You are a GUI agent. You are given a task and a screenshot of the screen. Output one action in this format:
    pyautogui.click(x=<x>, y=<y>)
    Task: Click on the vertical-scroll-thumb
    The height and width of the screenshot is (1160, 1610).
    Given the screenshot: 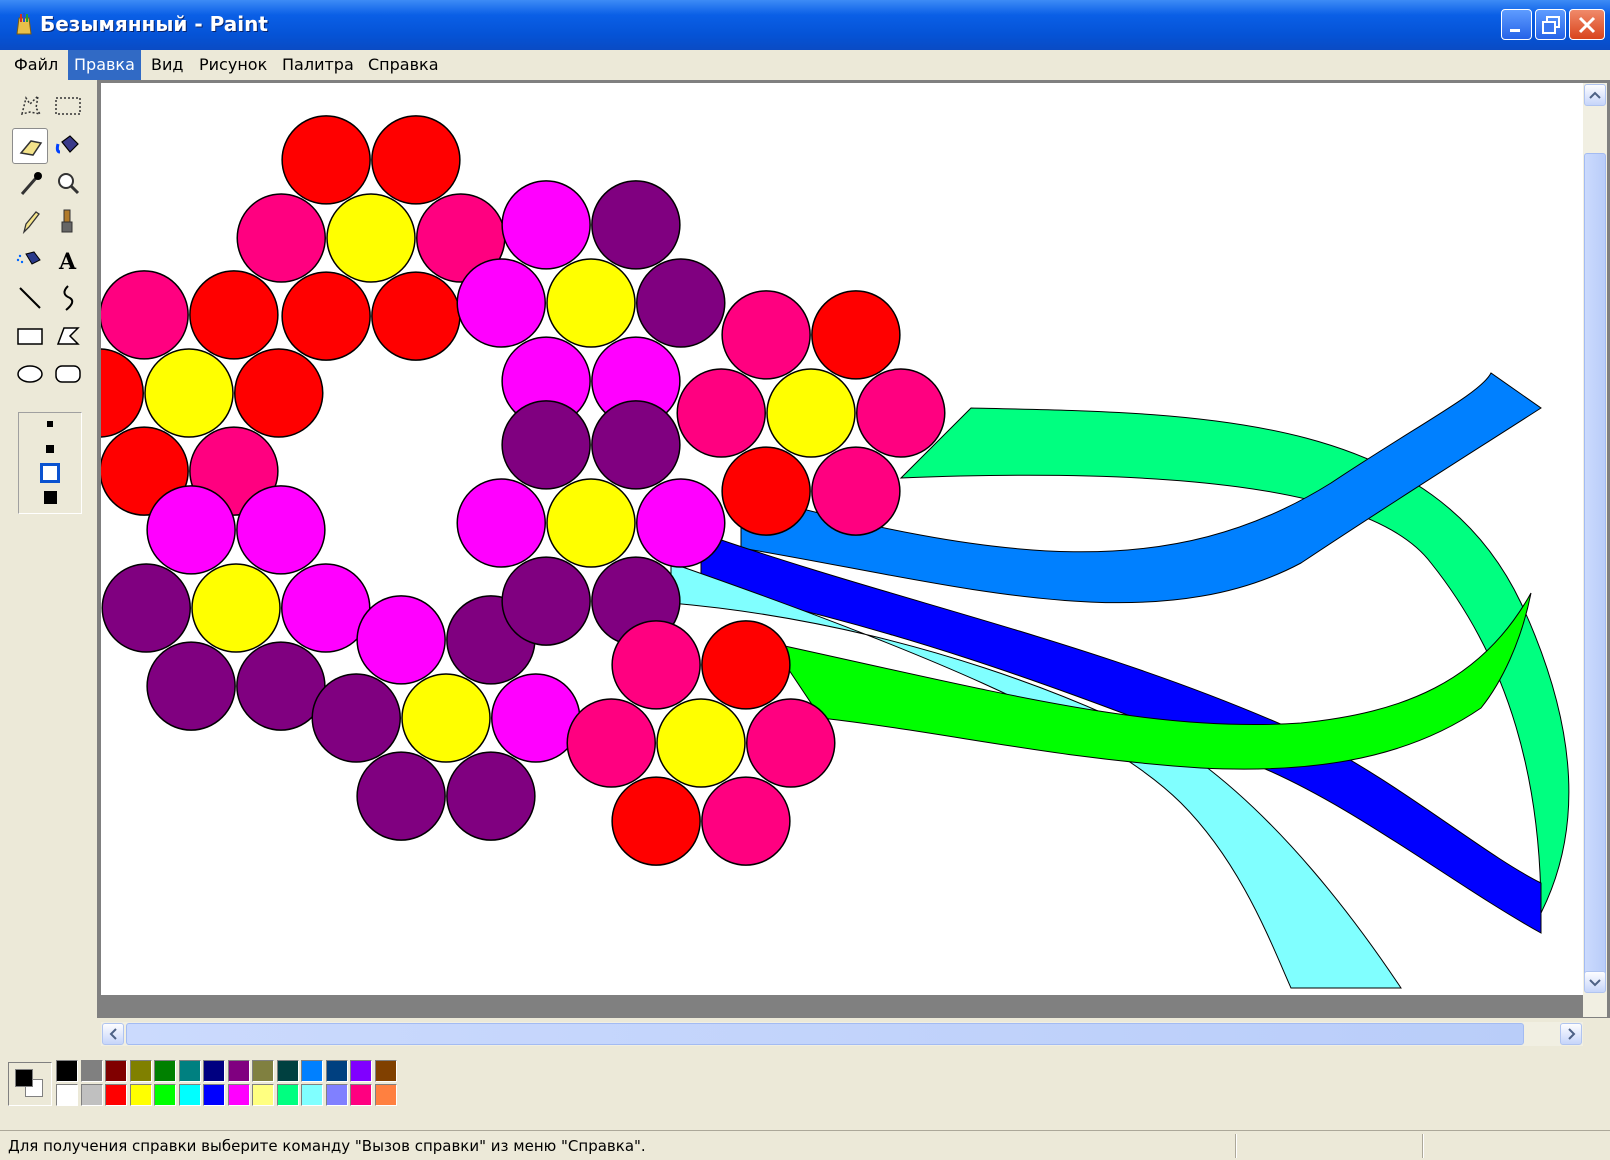 What is the action you would take?
    pyautogui.click(x=1595, y=568)
    